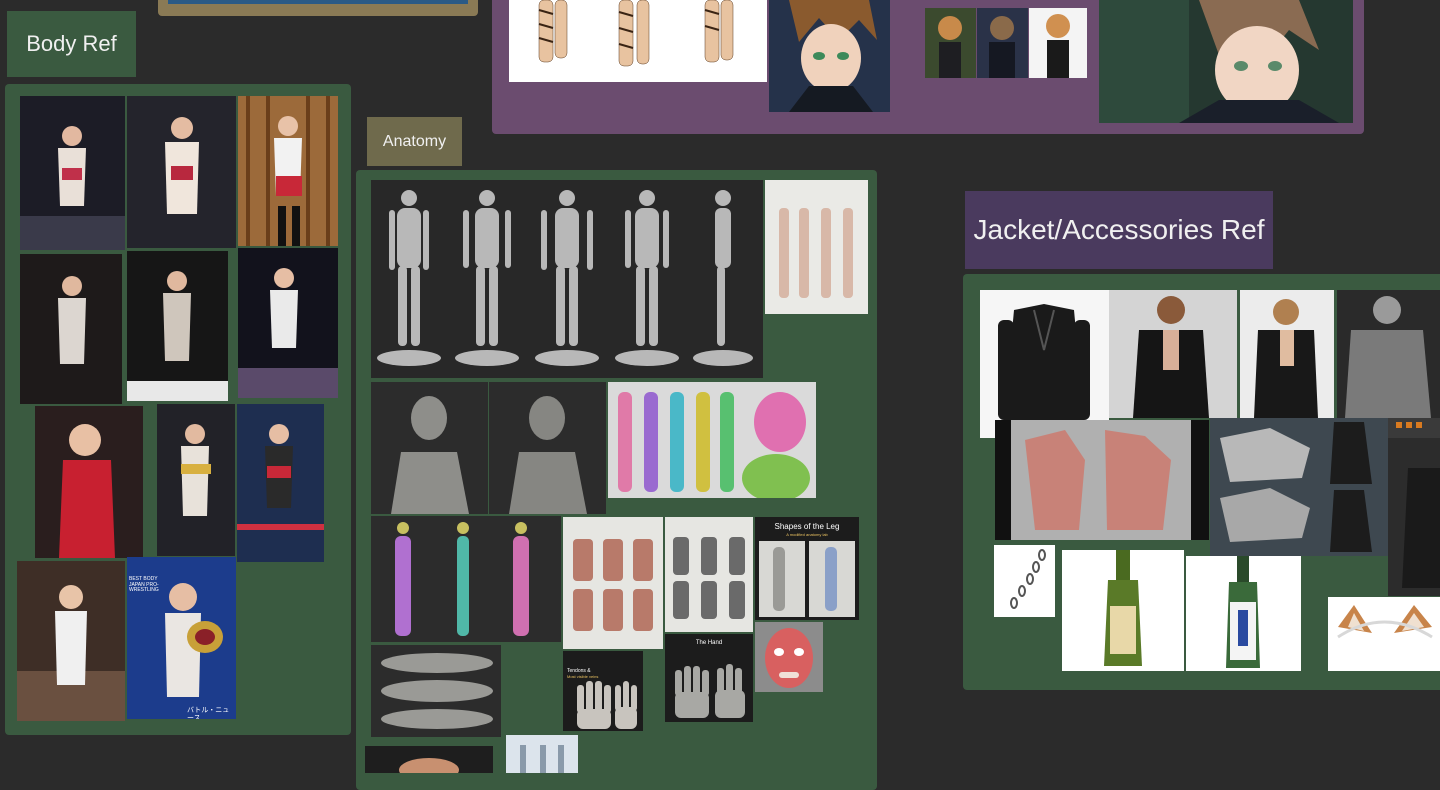  I want to click on cat-ears-headband, so click(1384, 634).